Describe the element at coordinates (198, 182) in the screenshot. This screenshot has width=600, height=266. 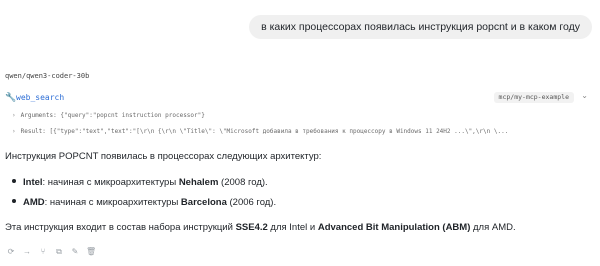
I see `arch-name: Nehalem` at that location.